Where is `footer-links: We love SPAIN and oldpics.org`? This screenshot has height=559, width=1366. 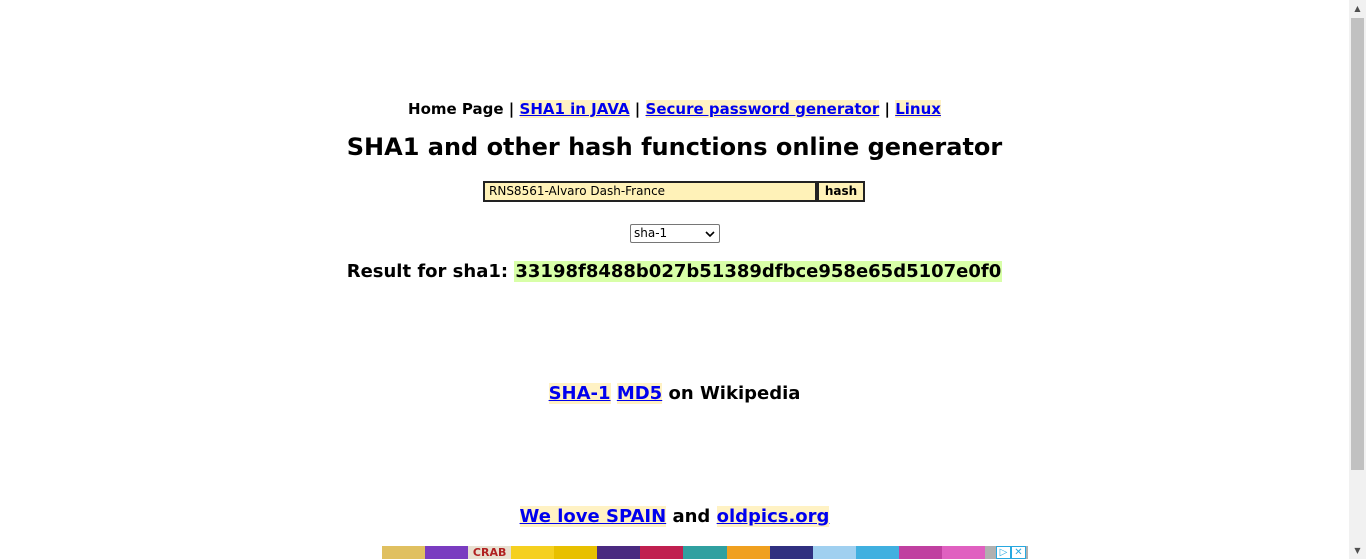
footer-links: We love SPAIN and oldpics.org is located at coordinates (674, 517).